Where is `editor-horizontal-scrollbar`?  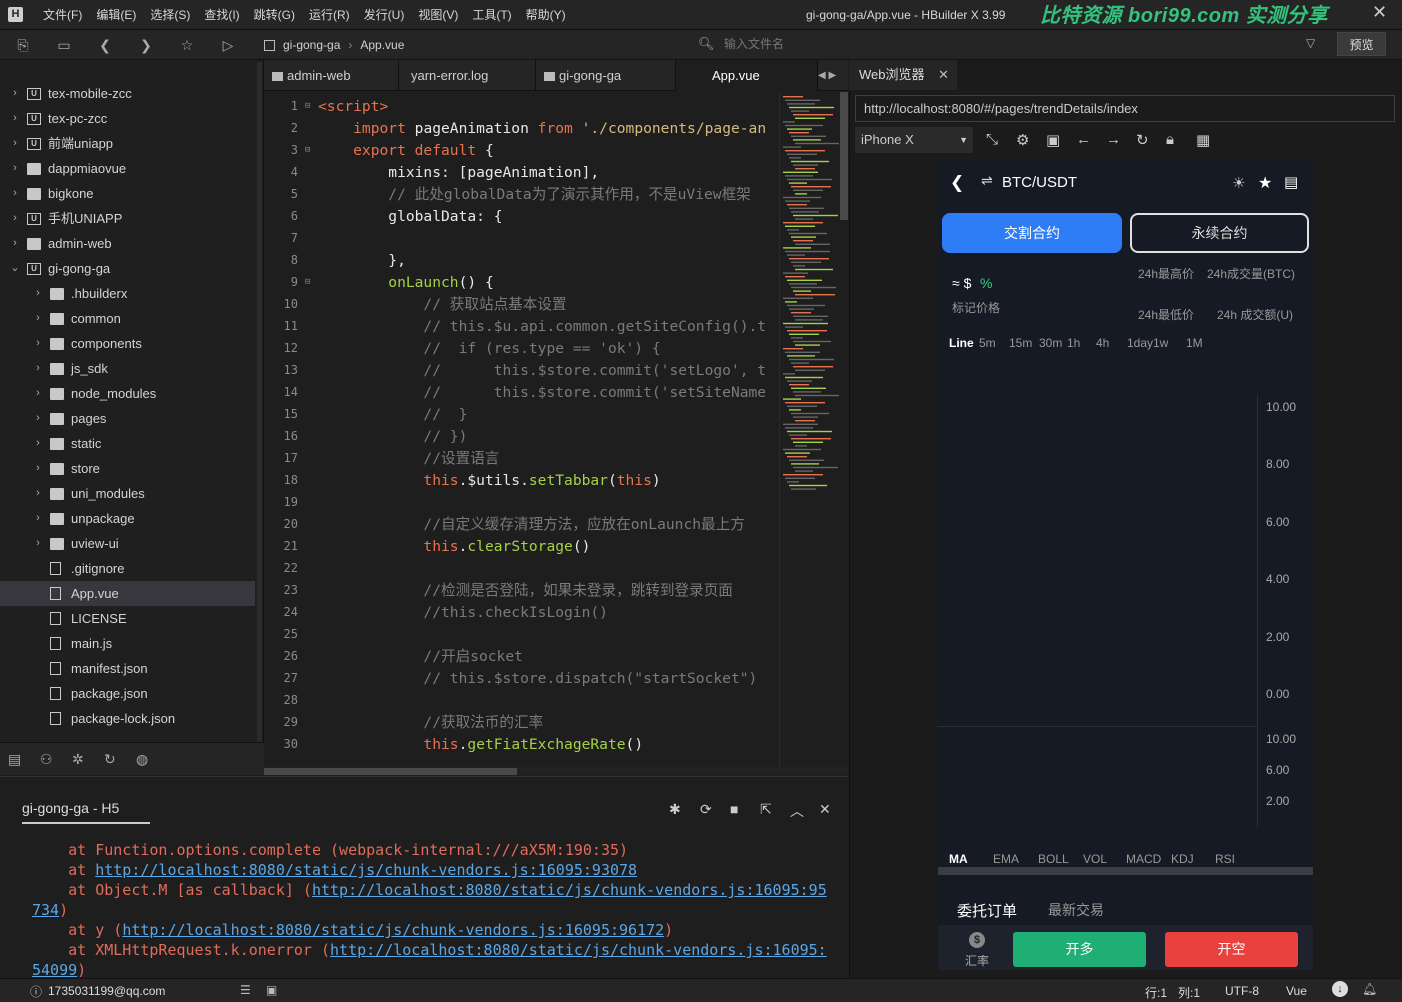 editor-horizontal-scrollbar is located at coordinates (390, 771).